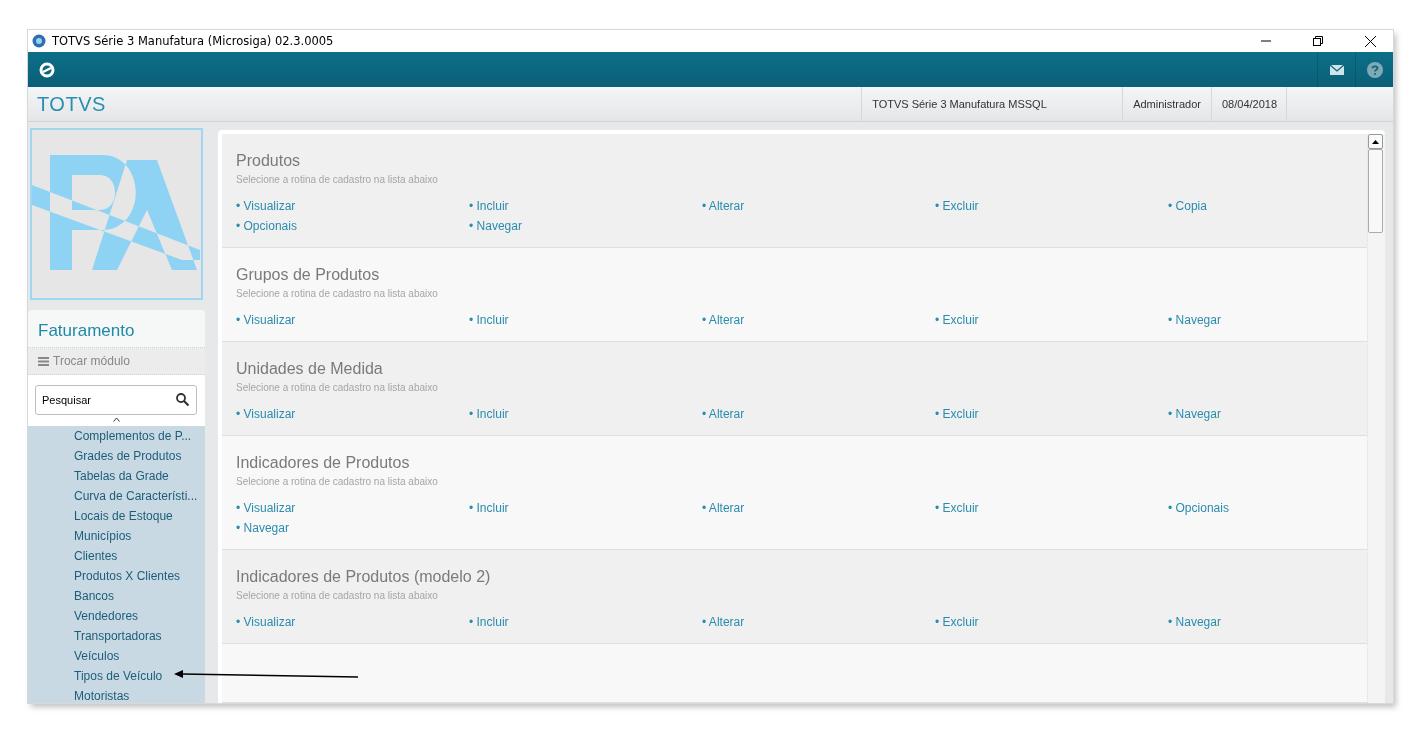 The height and width of the screenshot is (730, 1421). I want to click on scroll-up-icon, so click(116, 419).